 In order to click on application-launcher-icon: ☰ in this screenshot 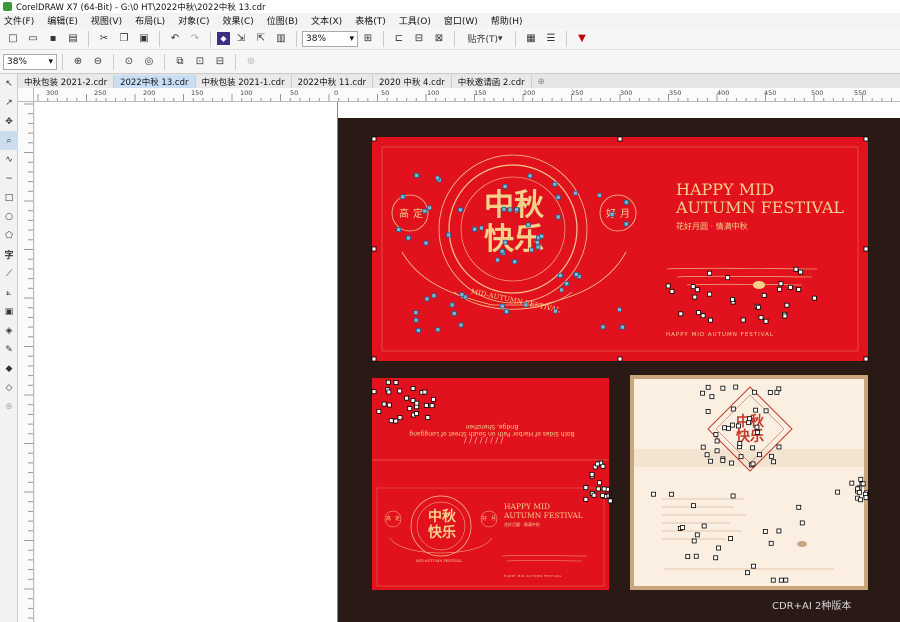, I will do `click(551, 39)`.